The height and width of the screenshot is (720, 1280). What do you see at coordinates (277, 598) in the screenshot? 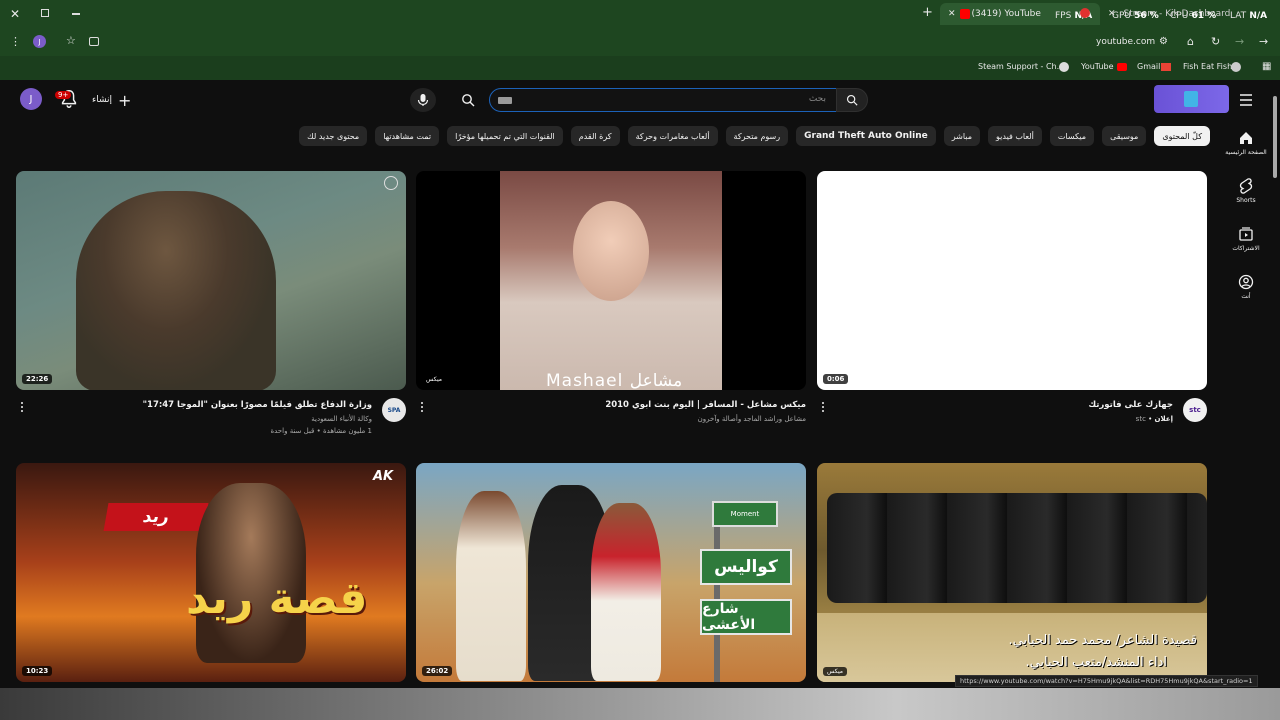
I see `thumbnail-title-text: قصة ريد` at bounding box center [277, 598].